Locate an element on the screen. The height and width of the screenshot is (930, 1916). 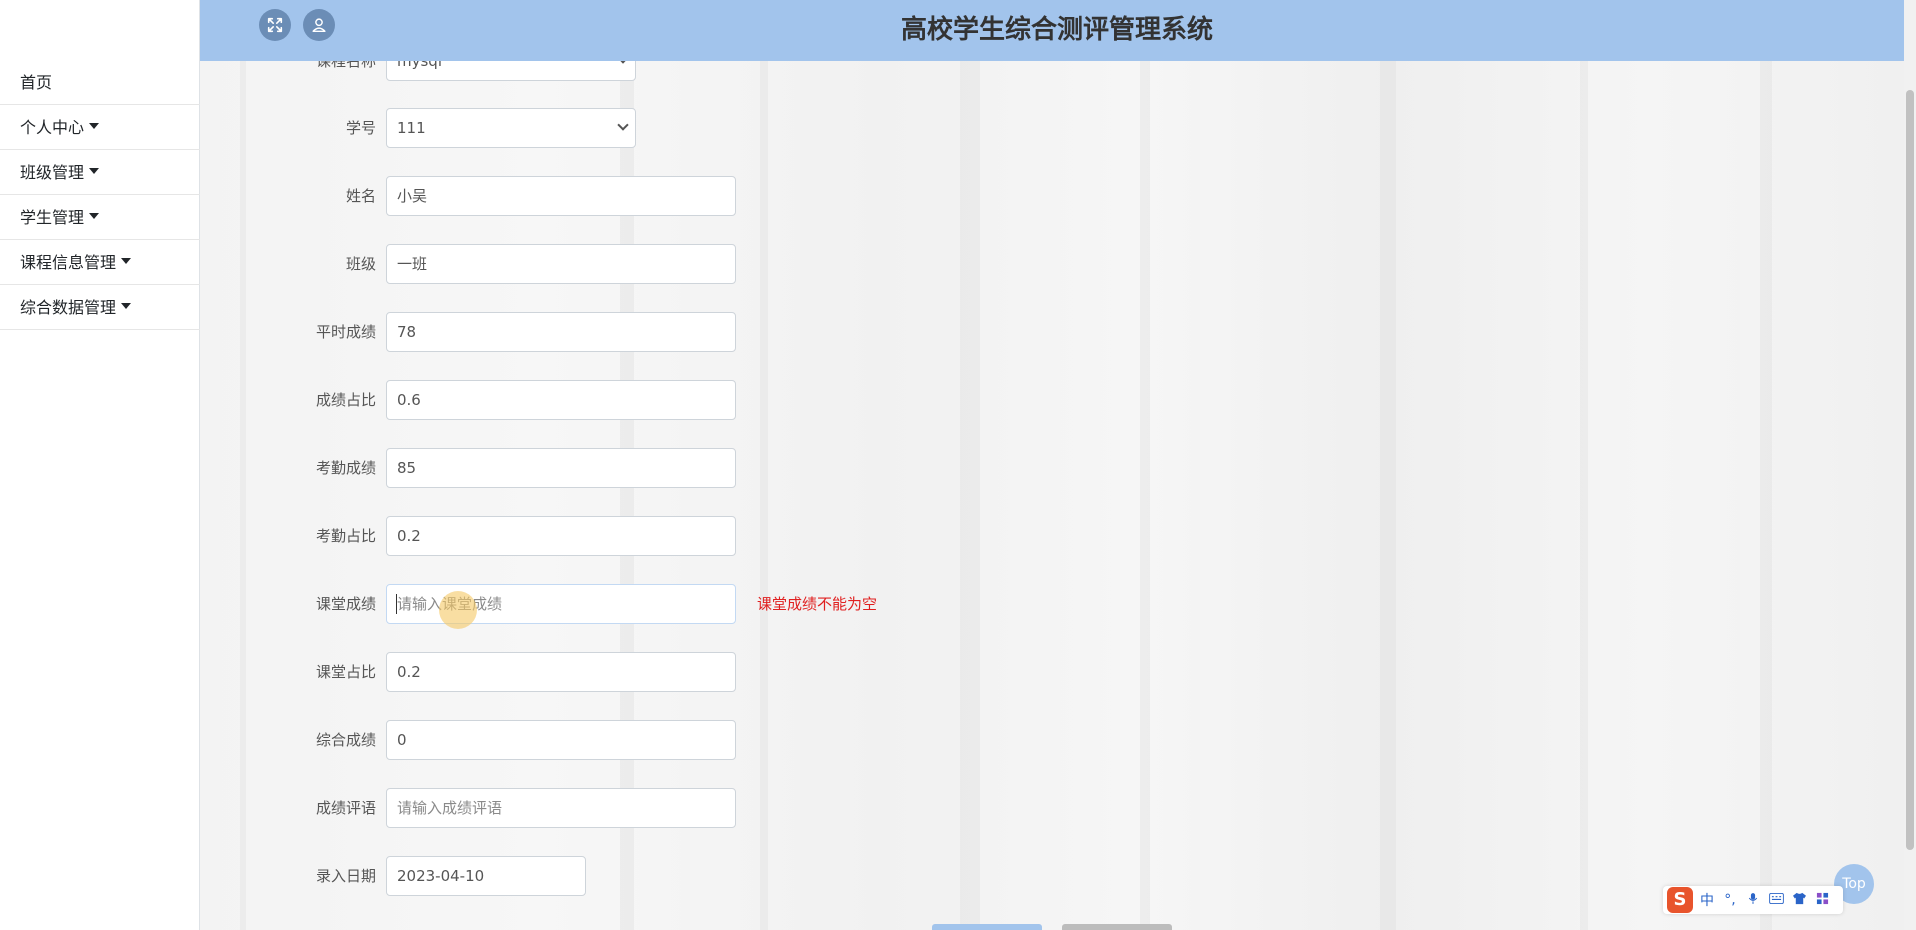
total-score-label: 综合成绩 is located at coordinates (345, 740).